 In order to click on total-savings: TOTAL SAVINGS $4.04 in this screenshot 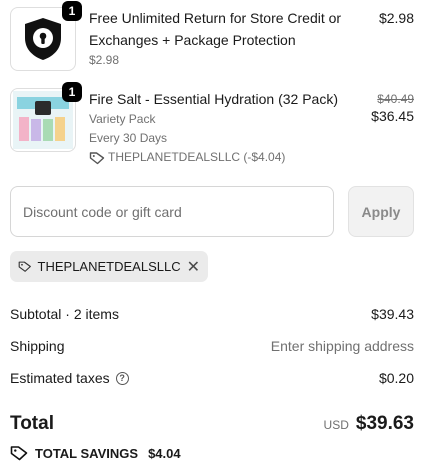, I will do `click(95, 453)`.